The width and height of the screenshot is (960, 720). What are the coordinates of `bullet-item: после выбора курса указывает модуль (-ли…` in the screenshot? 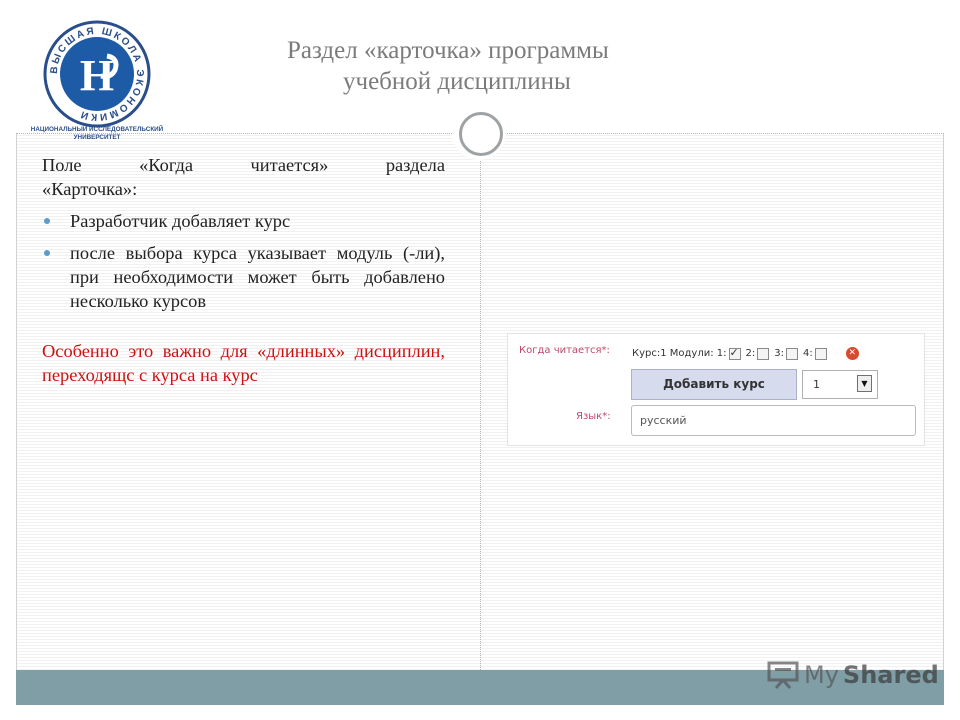 It's located at (243, 277).